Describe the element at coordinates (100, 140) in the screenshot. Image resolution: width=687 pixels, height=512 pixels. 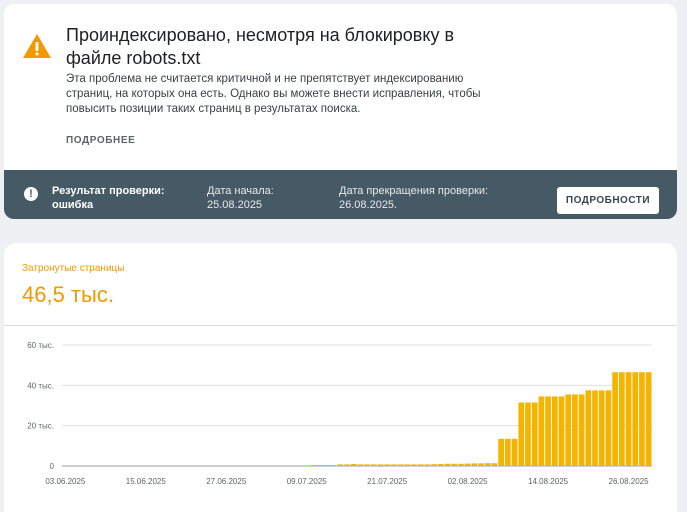
I see `learn-more-link: ПОДРОБНЕЕ` at that location.